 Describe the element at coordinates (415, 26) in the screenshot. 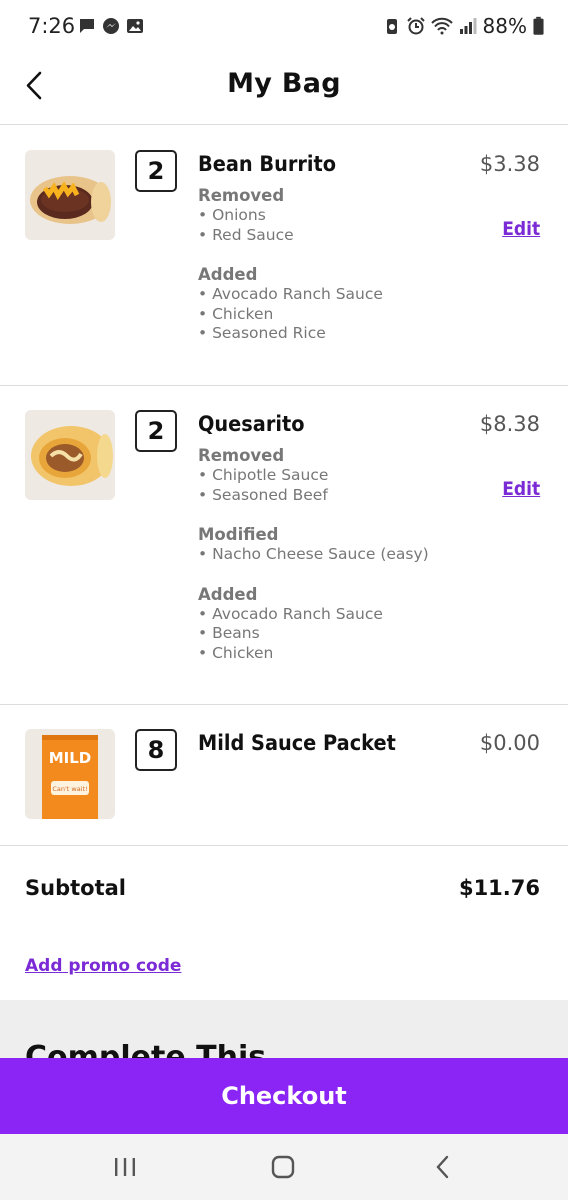

I see `alarm-icon` at that location.